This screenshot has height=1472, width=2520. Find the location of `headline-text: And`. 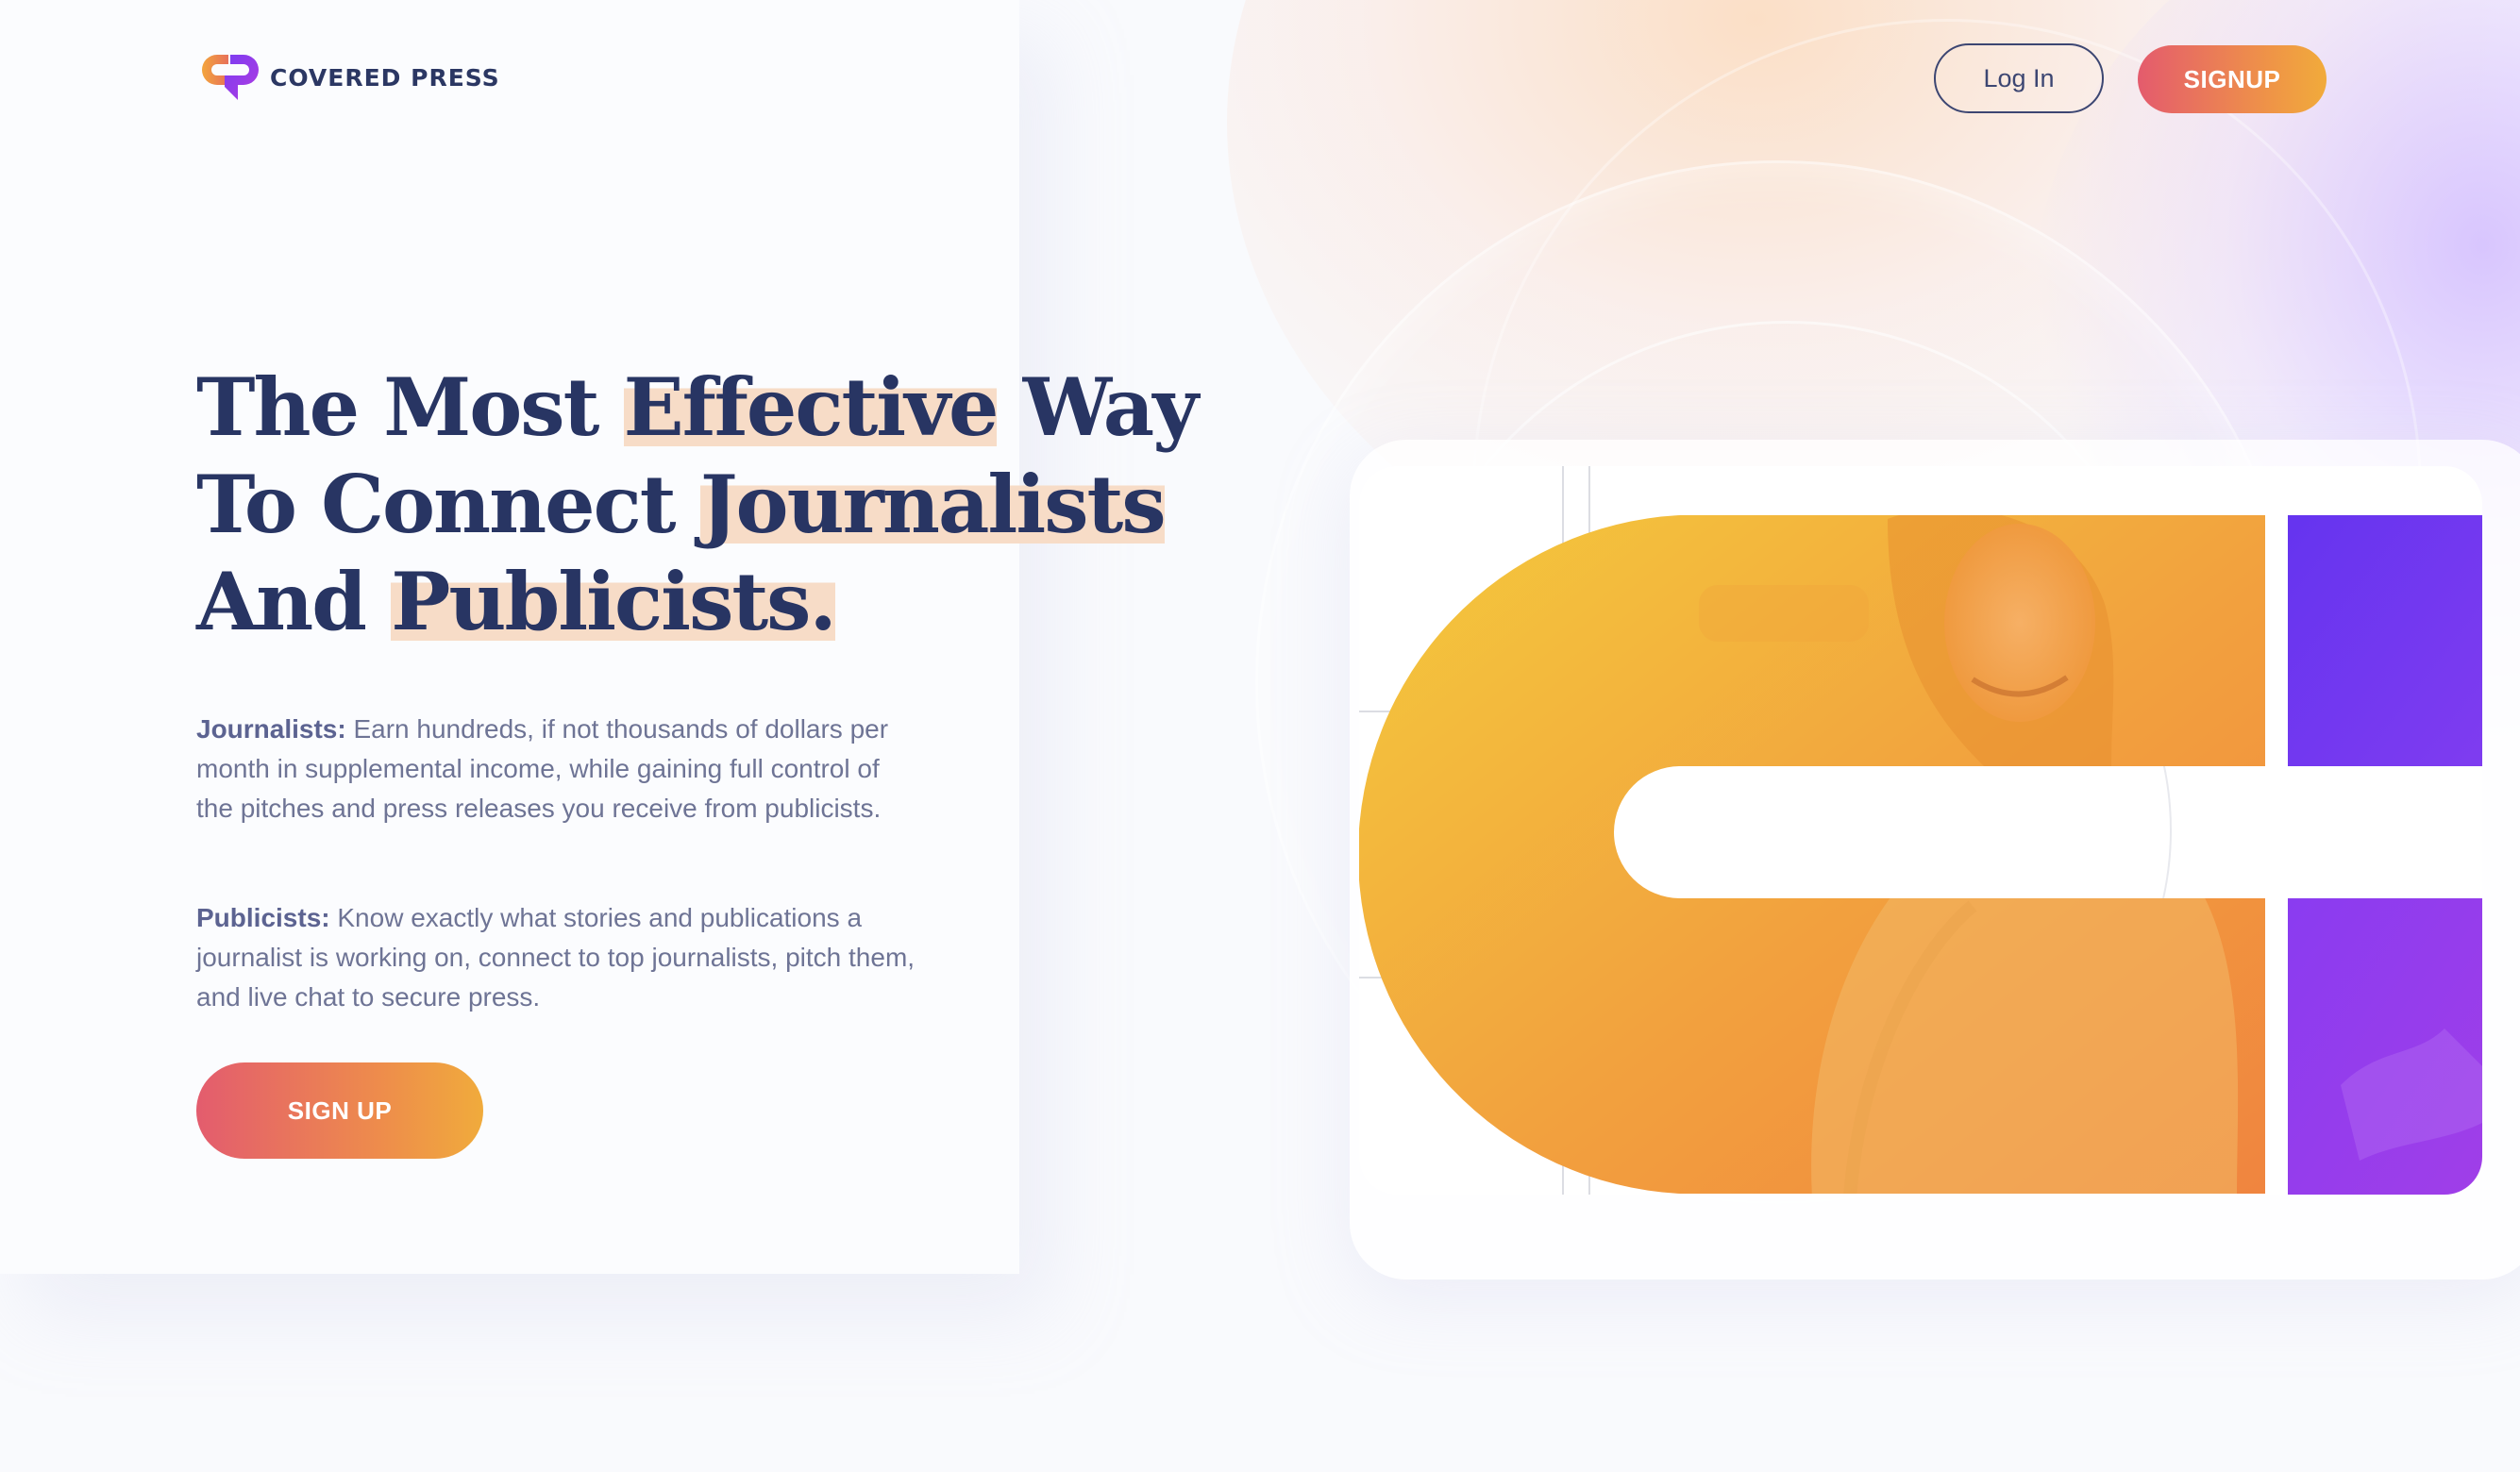

headline-text: And is located at coordinates (294, 601).